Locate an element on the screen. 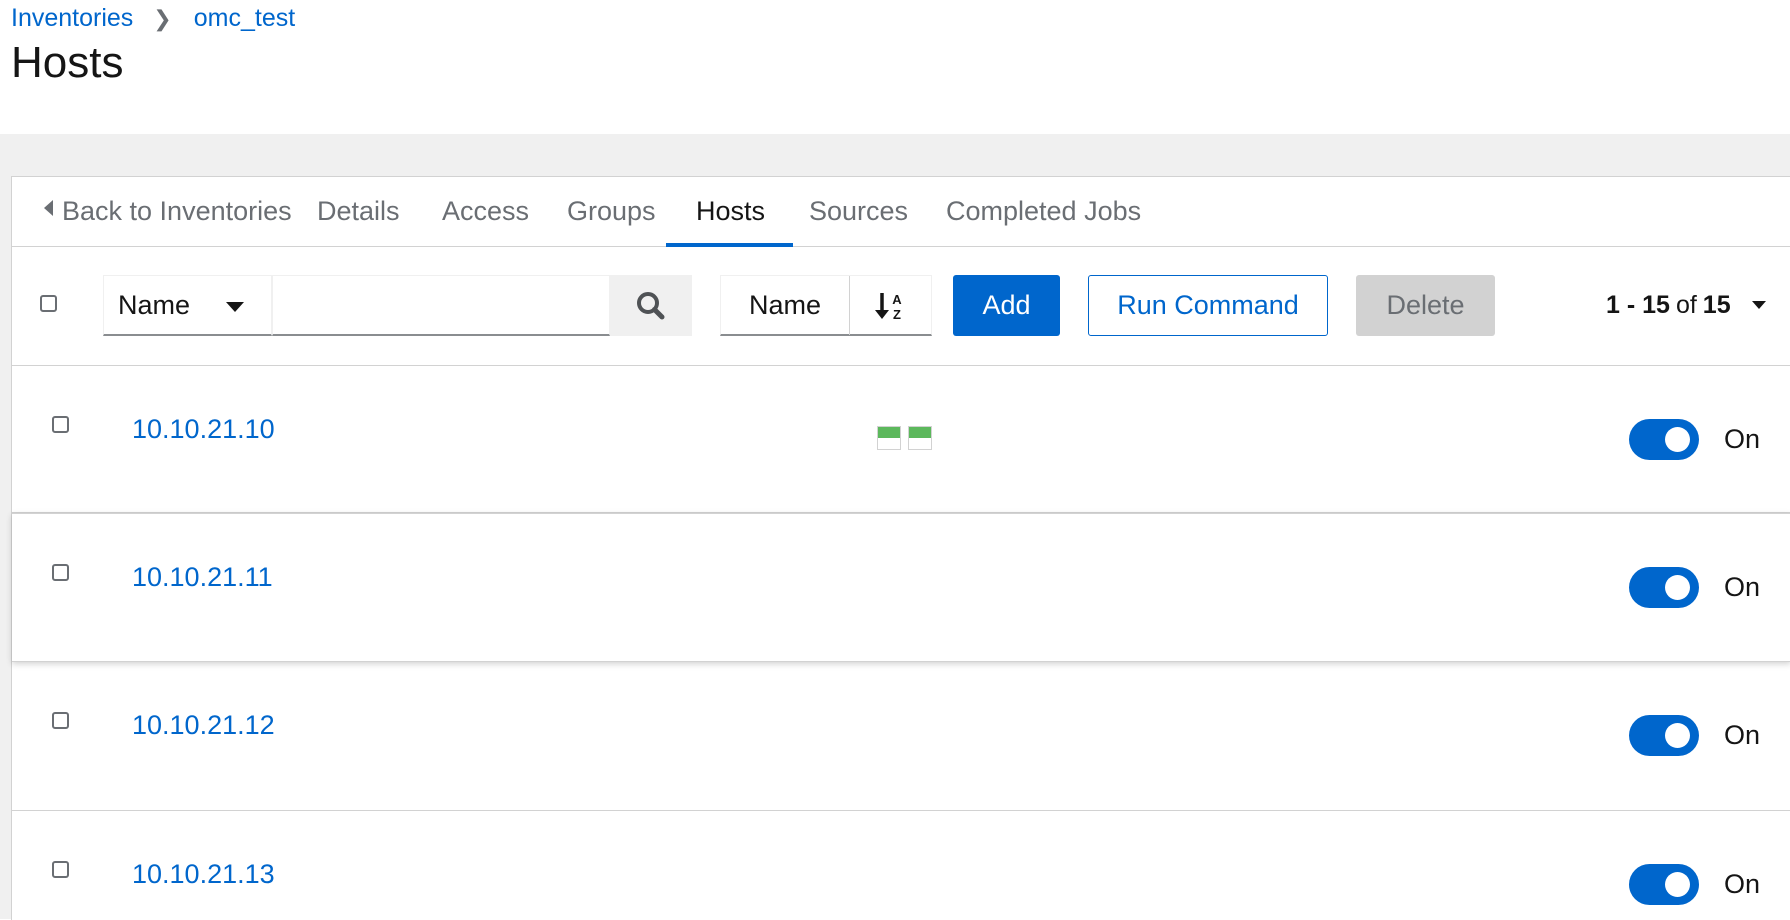 The height and width of the screenshot is (920, 1790). search-icon is located at coordinates (651, 306).